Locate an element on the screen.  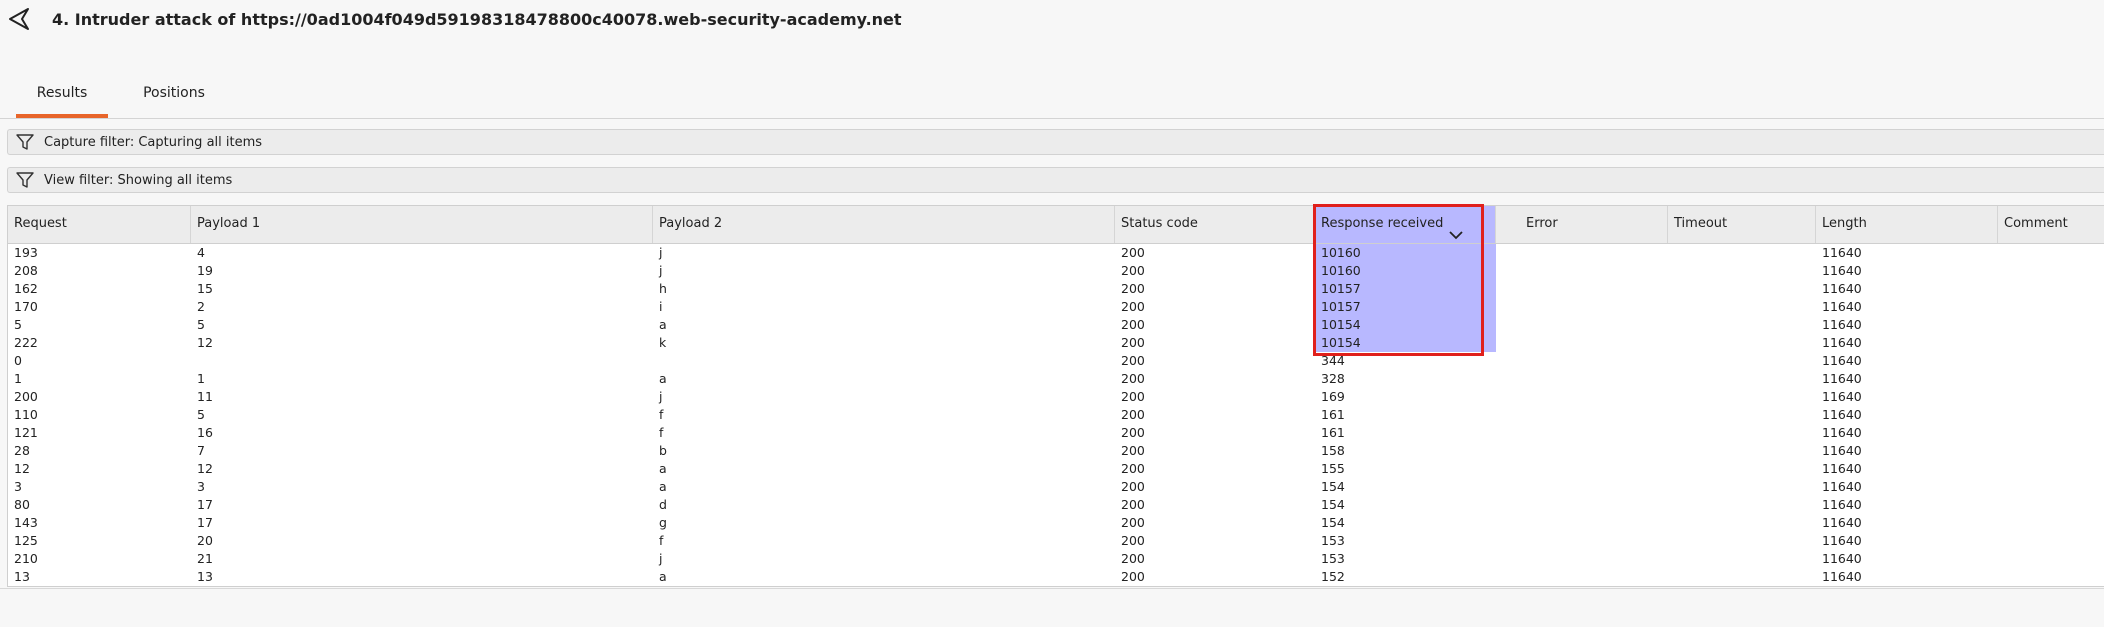
column-header-payload-2: Payload 2 is located at coordinates (884, 224).